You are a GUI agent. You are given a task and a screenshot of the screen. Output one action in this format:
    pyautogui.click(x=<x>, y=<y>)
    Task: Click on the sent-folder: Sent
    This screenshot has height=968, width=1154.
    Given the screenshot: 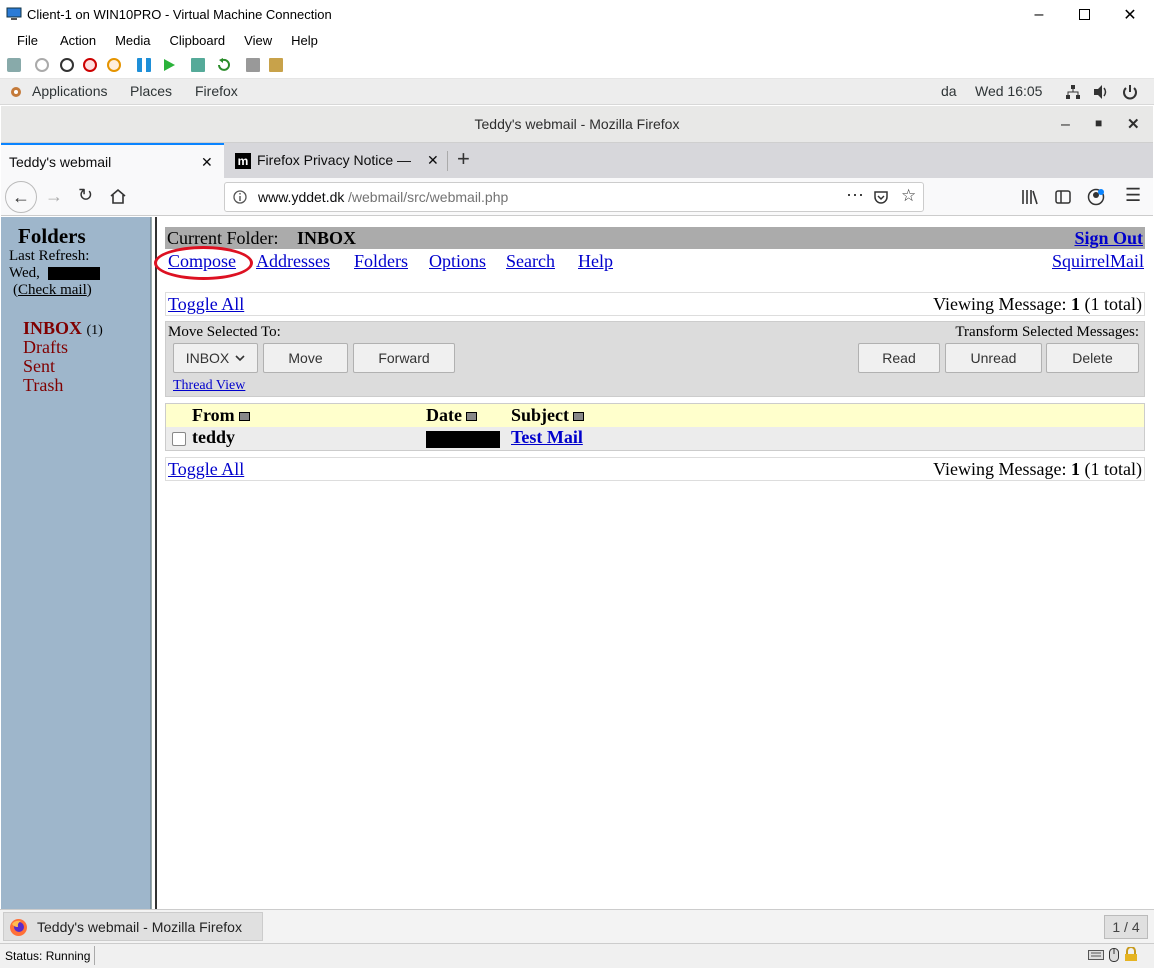 What is the action you would take?
    pyautogui.click(x=39, y=366)
    